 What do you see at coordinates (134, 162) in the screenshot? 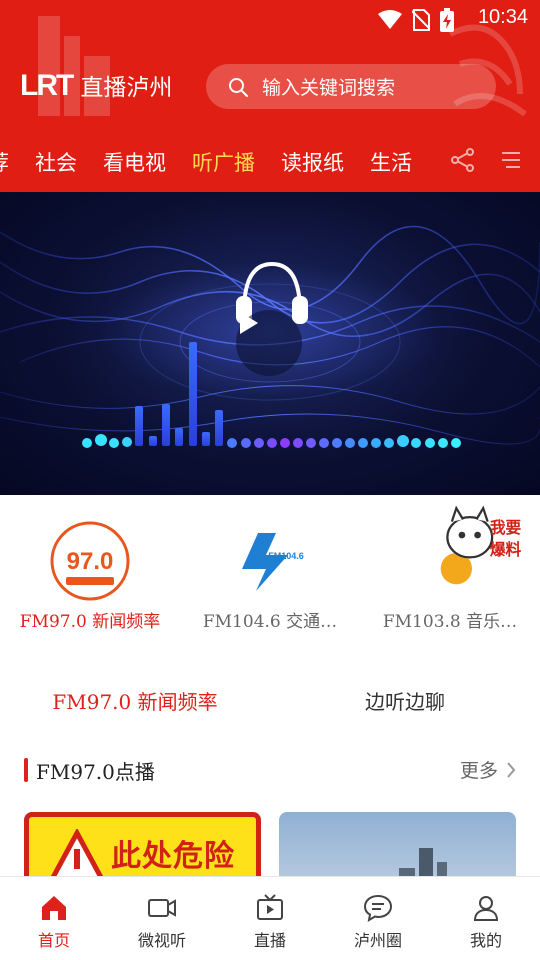
I see `tab-watch-tv: 看电视` at bounding box center [134, 162].